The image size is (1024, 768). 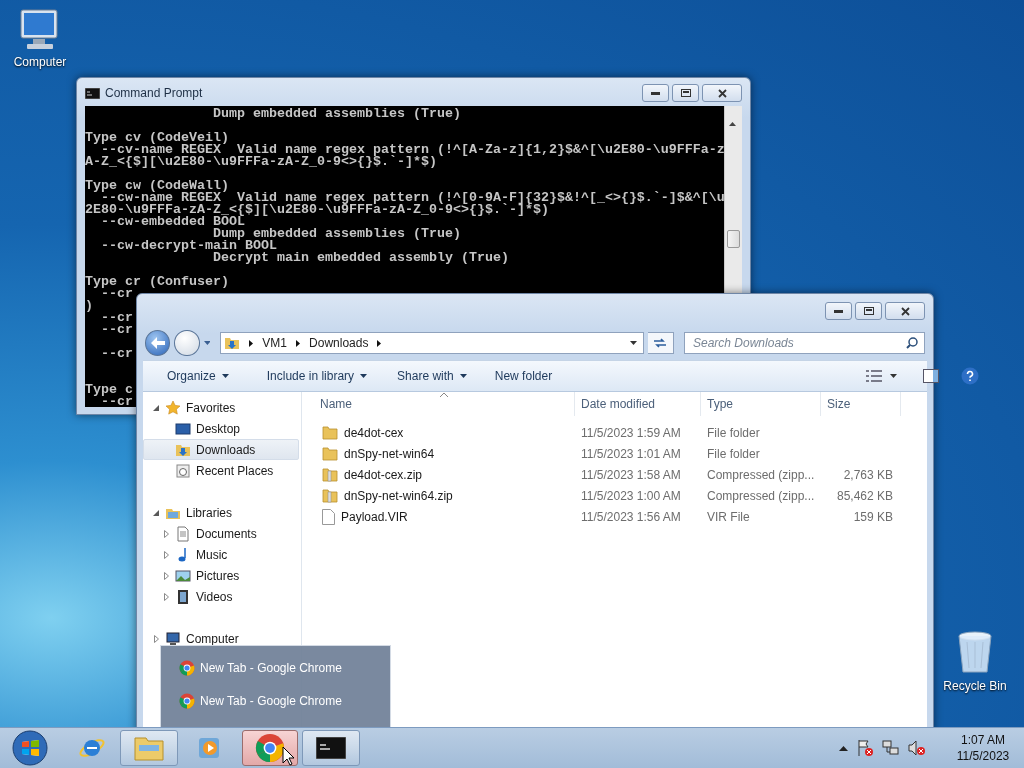 What do you see at coordinates (221, 533) in the screenshot?
I see `navigation-item: Documents` at bounding box center [221, 533].